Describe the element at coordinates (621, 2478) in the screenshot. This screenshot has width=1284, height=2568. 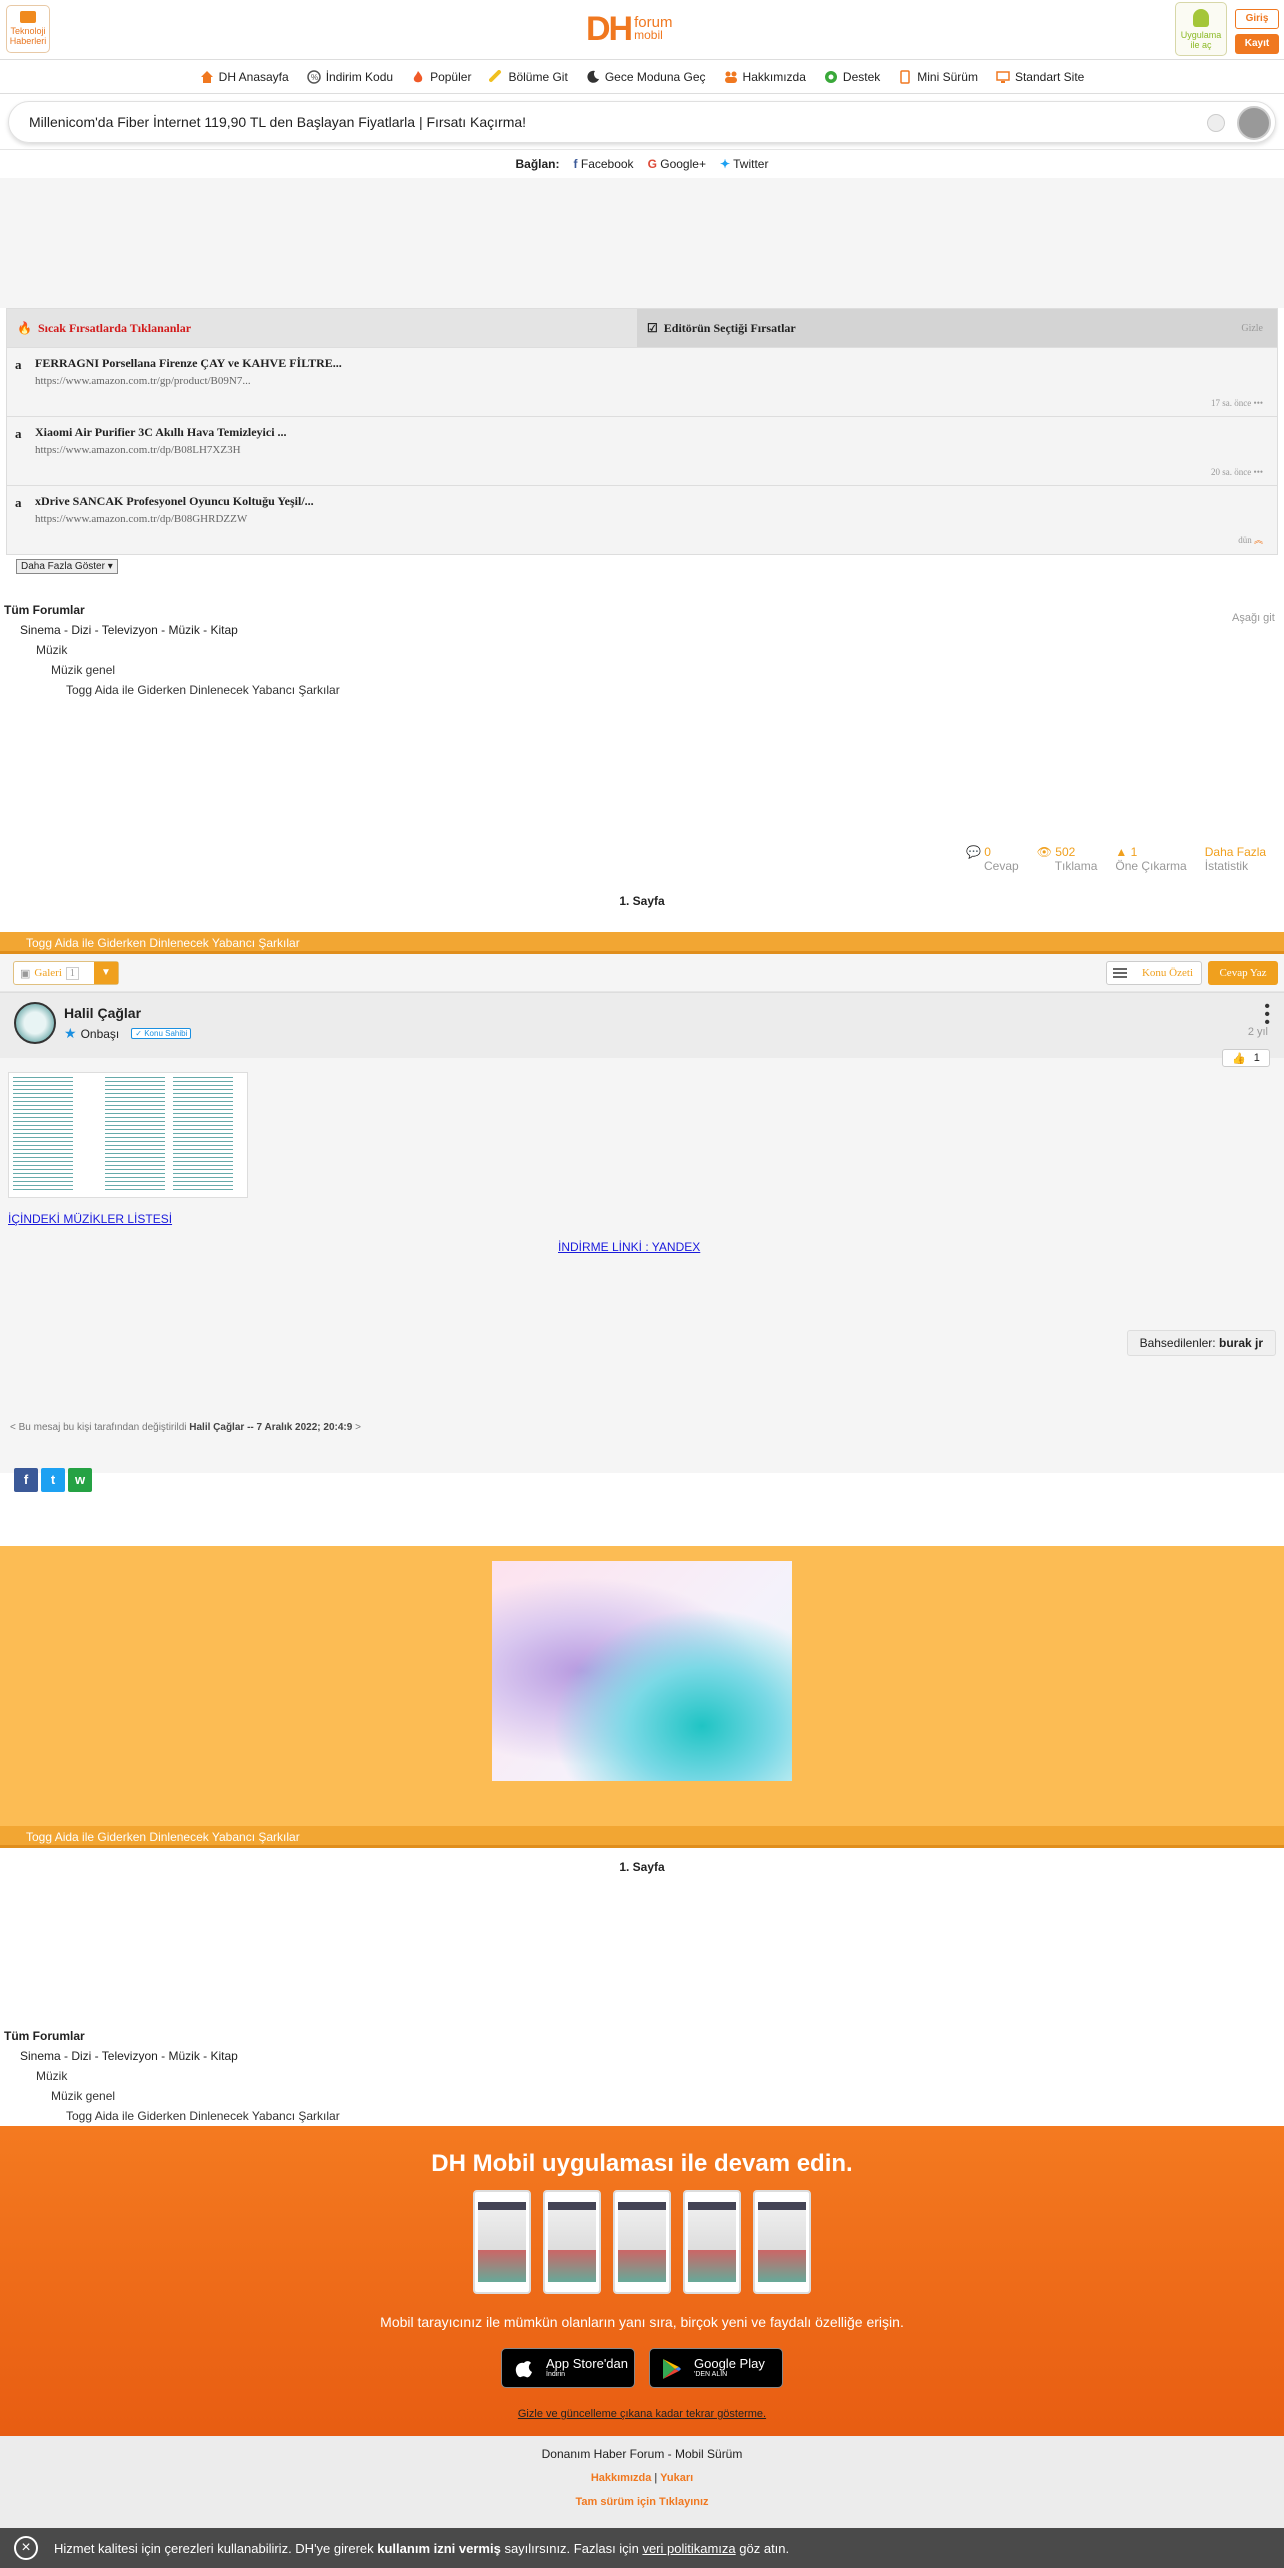
I see `footer-about-link: Hakkımızda` at that location.